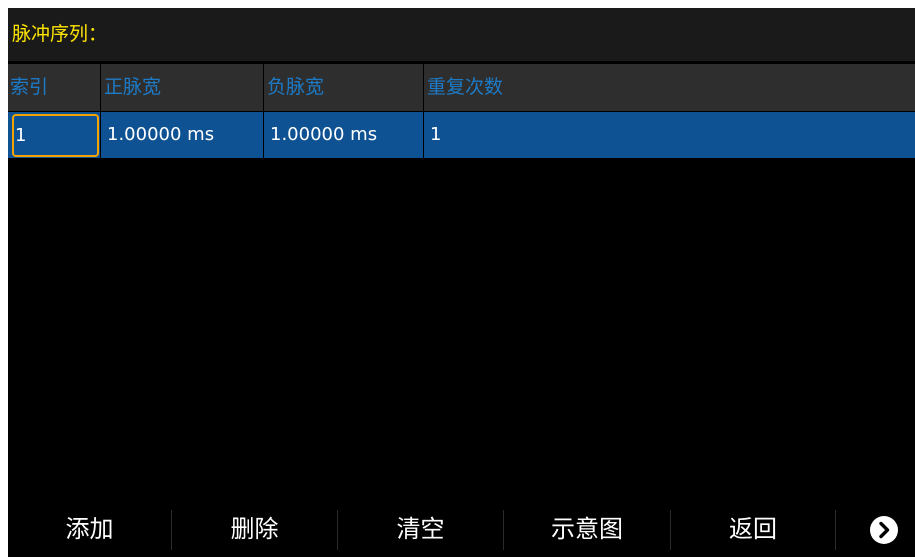  What do you see at coordinates (343, 135) in the screenshot?
I see `negative-width-cell: 1.00000 ms` at bounding box center [343, 135].